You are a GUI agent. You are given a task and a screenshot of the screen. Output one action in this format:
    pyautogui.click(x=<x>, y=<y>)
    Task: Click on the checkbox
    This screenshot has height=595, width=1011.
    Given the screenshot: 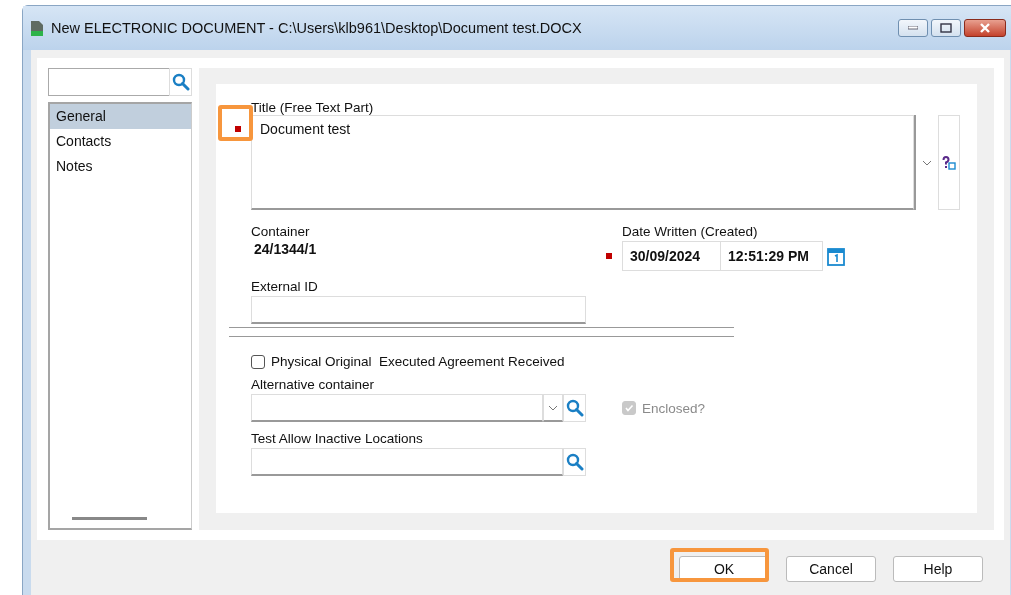 What is the action you would take?
    pyautogui.click(x=258, y=361)
    